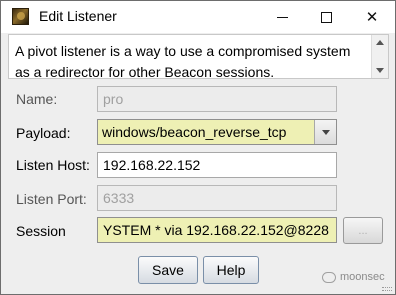 The height and width of the screenshot is (295, 396). I want to click on app-icon, so click(20, 16).